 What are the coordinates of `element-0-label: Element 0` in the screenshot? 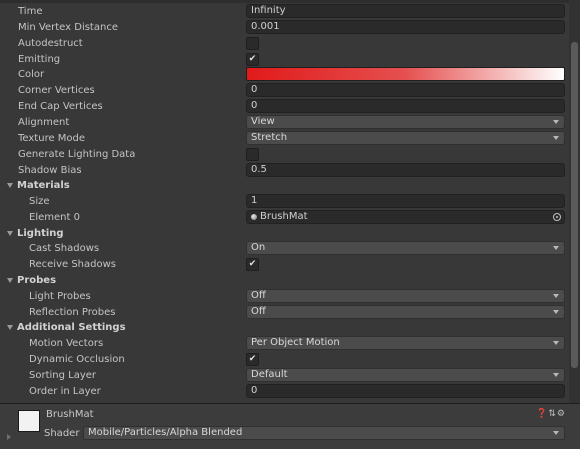 It's located at (54, 217).